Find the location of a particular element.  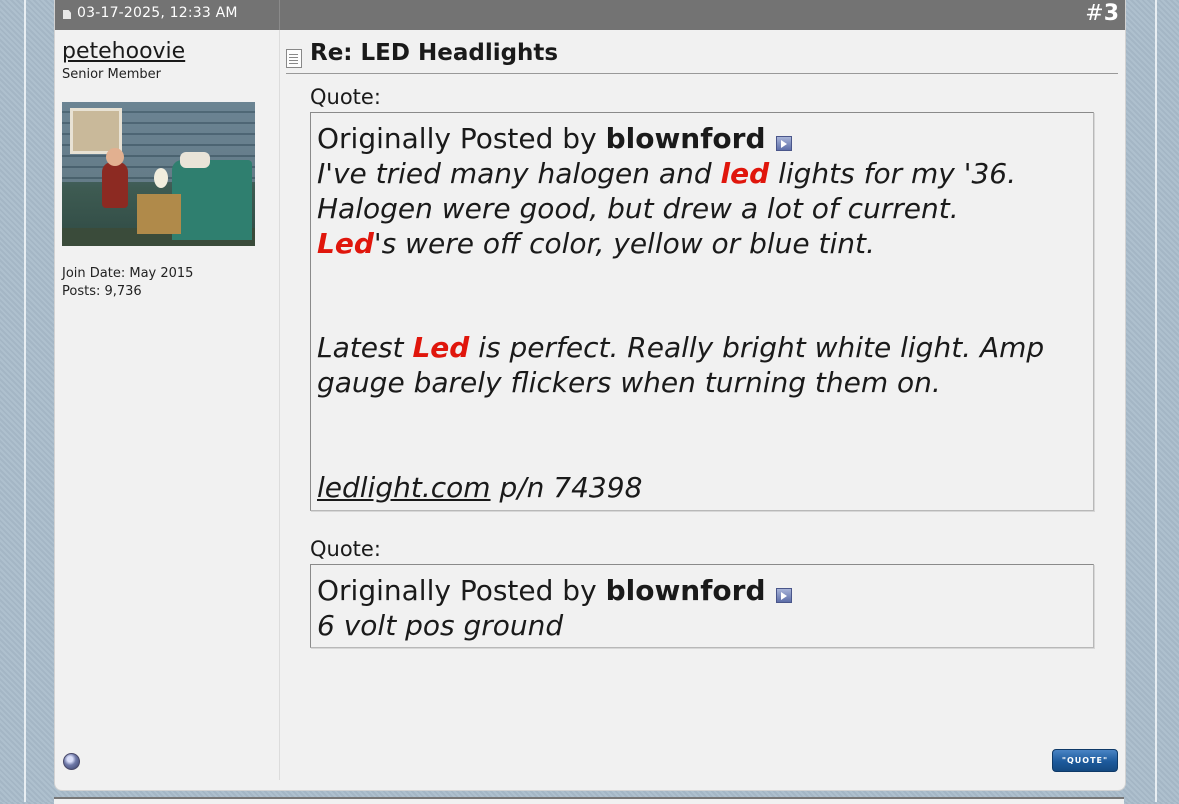

search-highlight: led is located at coordinates (745, 173).